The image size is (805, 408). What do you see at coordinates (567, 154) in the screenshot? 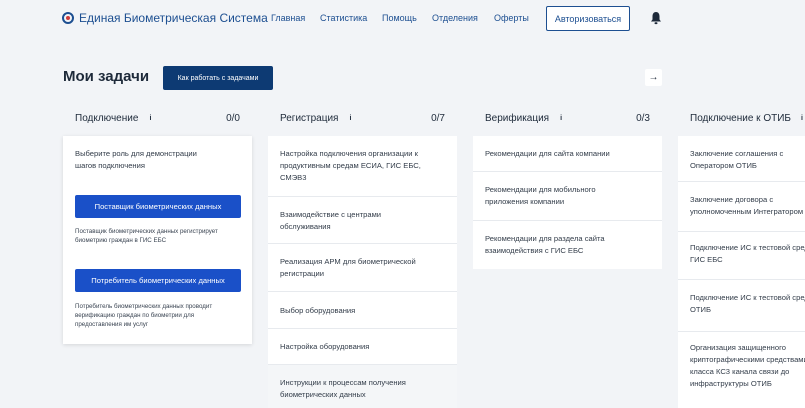
I see `task-item: Рекомендации для сайта компании` at bounding box center [567, 154].